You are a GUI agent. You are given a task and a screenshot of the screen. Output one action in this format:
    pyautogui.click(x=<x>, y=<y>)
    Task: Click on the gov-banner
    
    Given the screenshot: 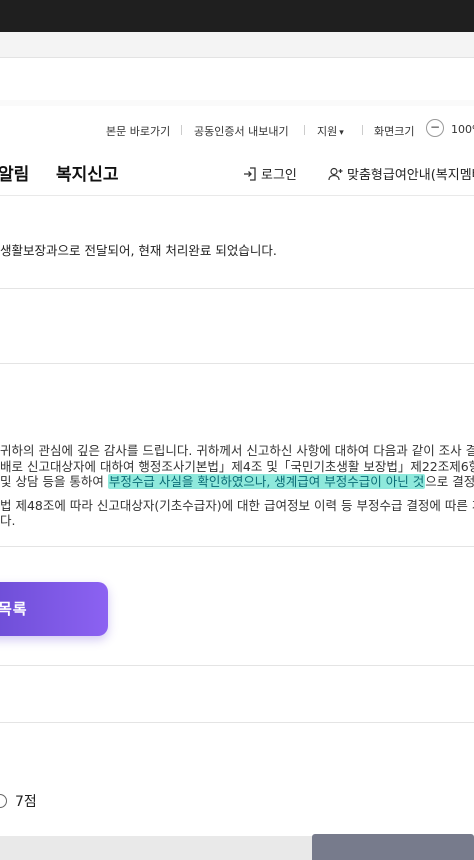 What is the action you would take?
    pyautogui.click(x=237, y=82)
    